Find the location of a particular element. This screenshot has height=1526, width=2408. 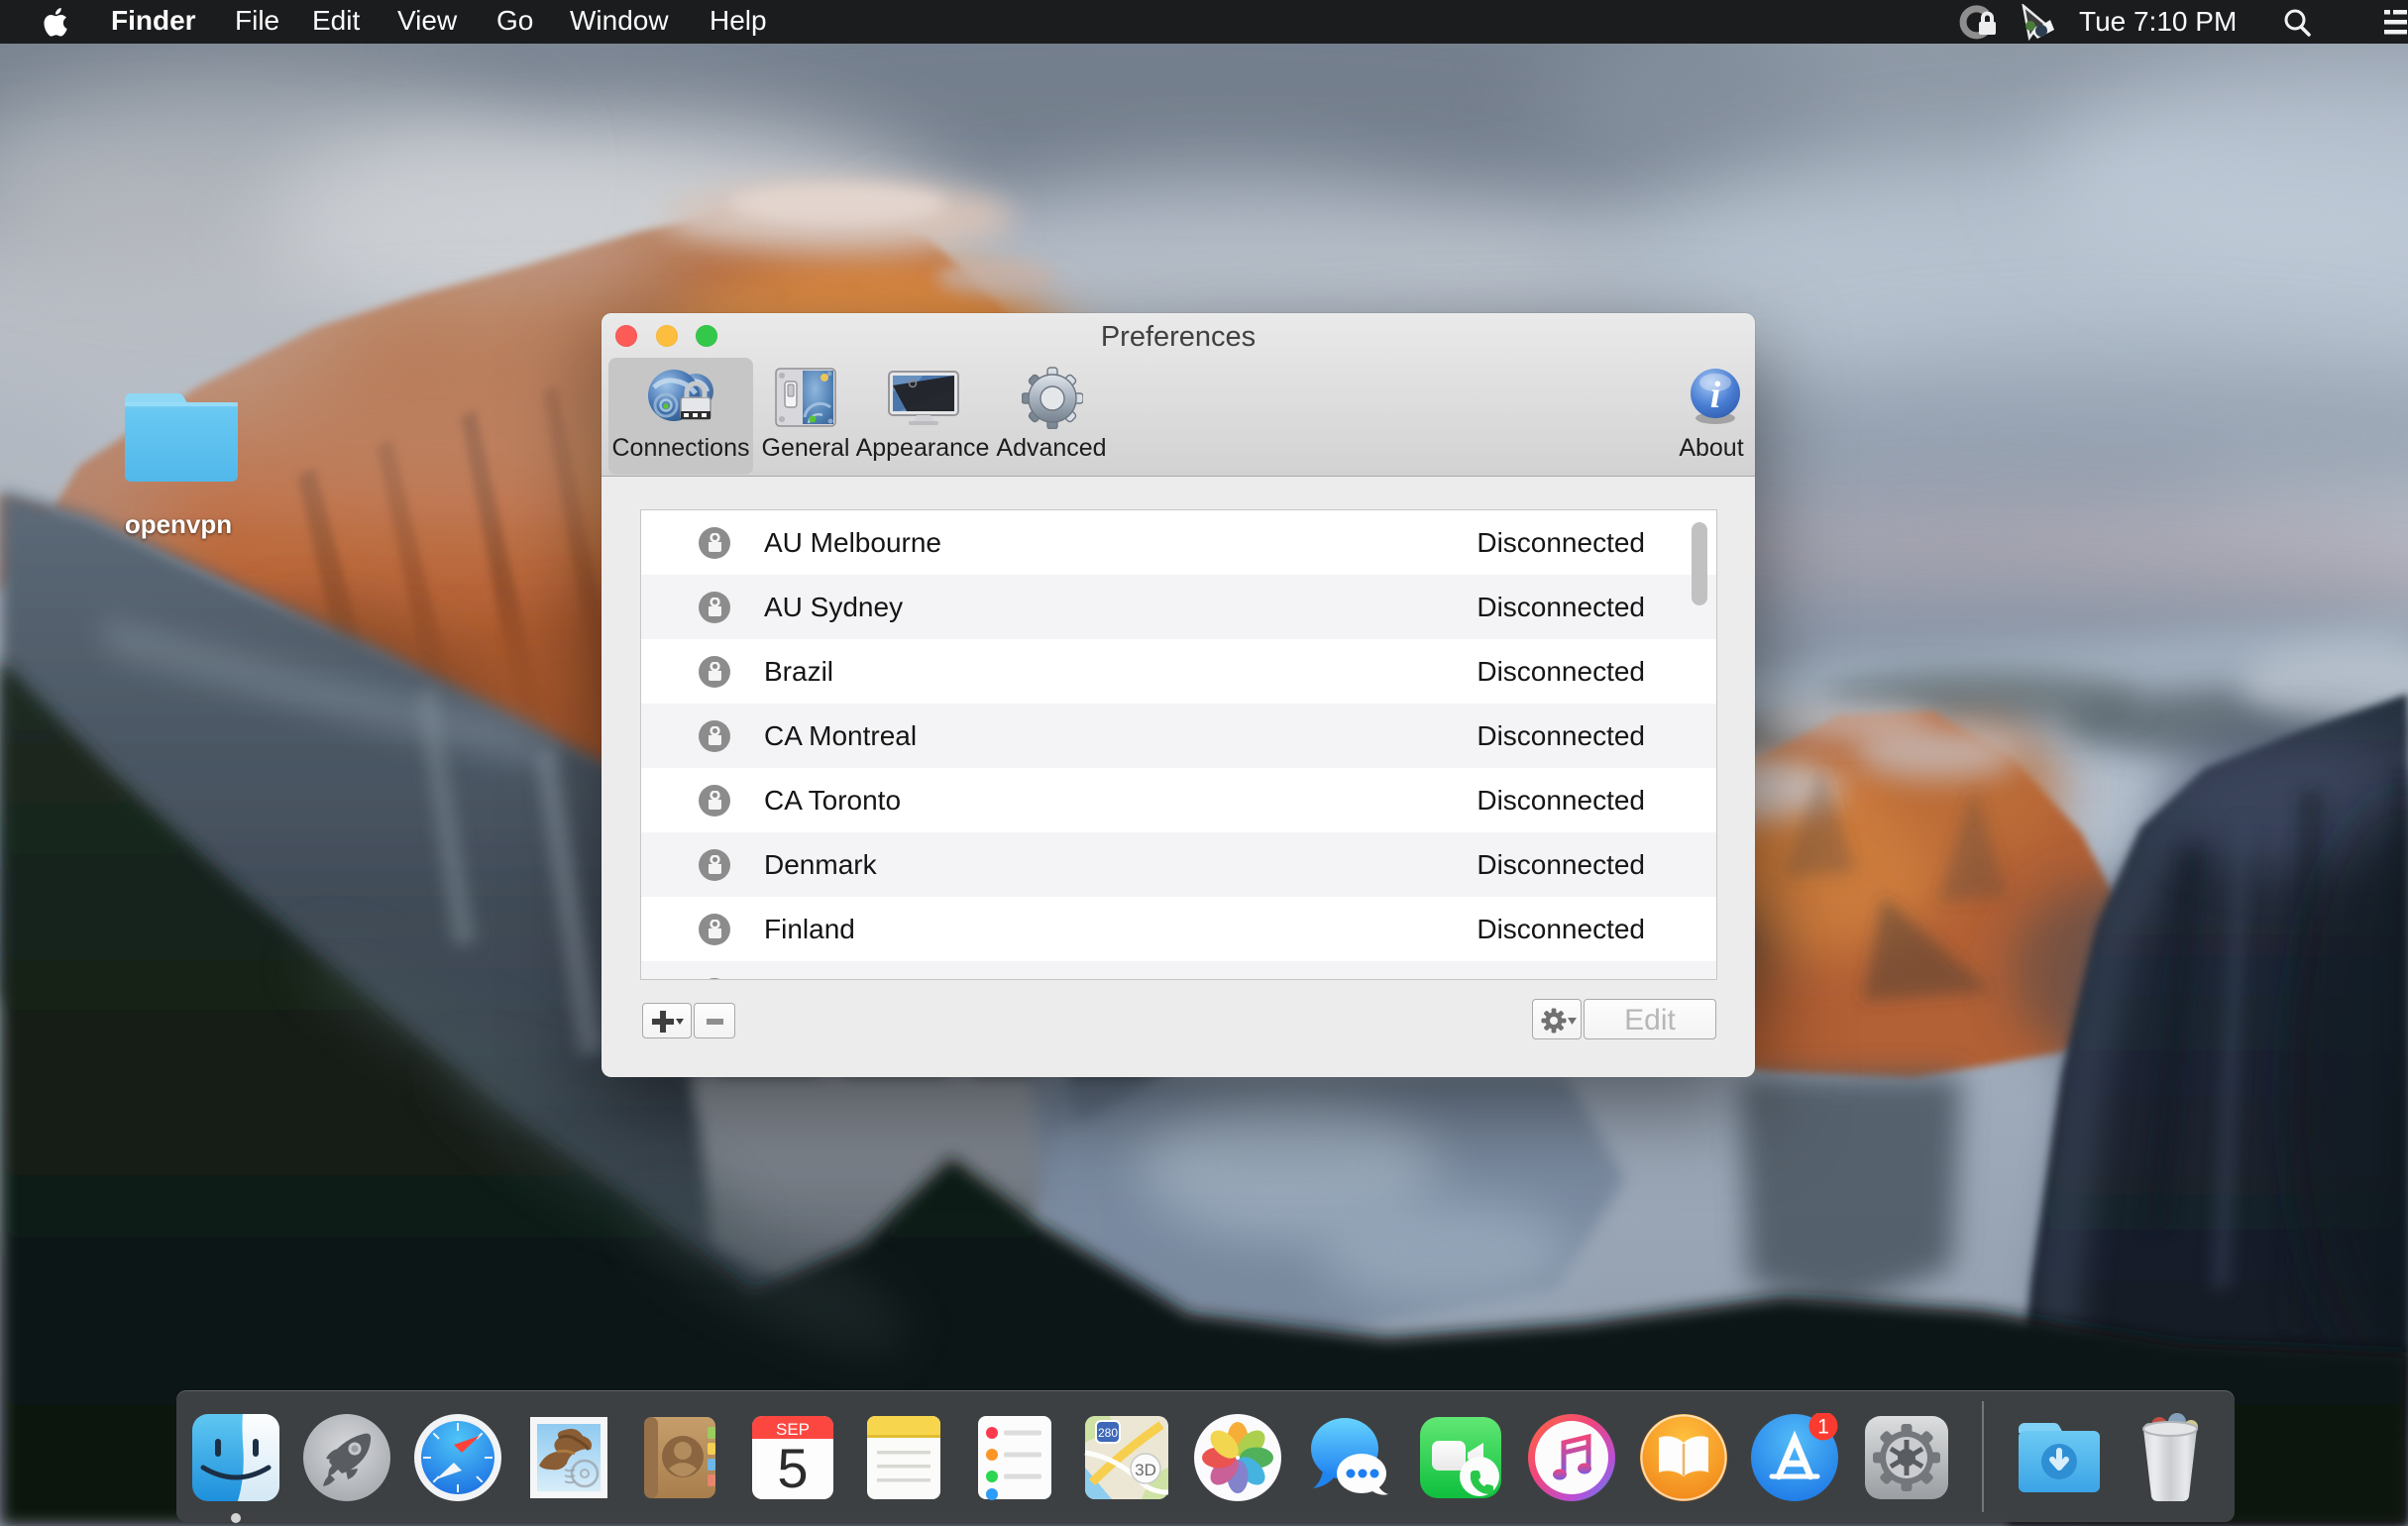

svg-text: 3D is located at coordinates (1145, 1470).